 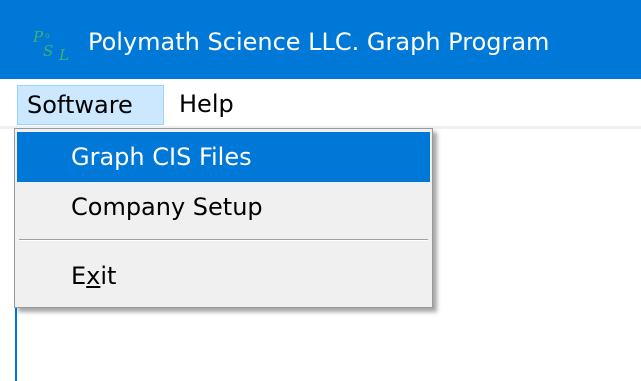 I want to click on svg-text: L, so click(x=63, y=55).